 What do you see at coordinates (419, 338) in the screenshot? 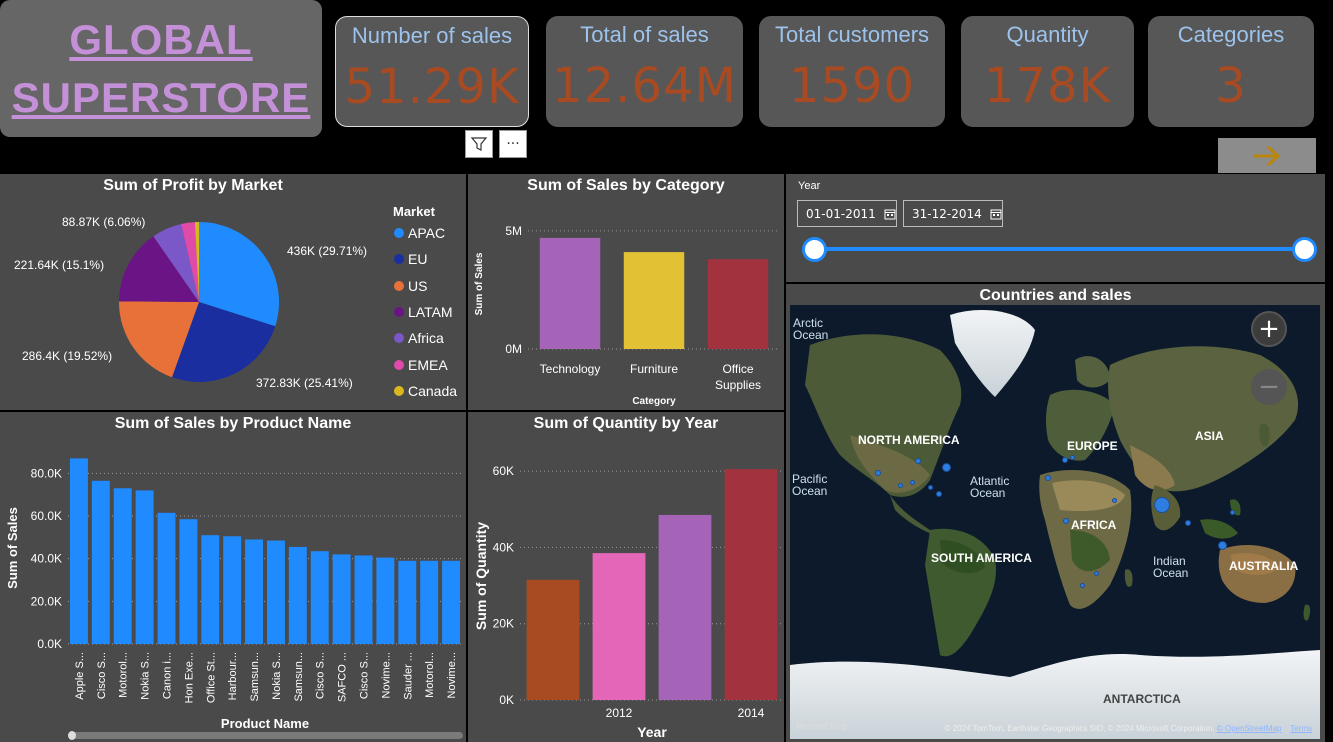
I see `legend-item-africa: Africa` at bounding box center [419, 338].